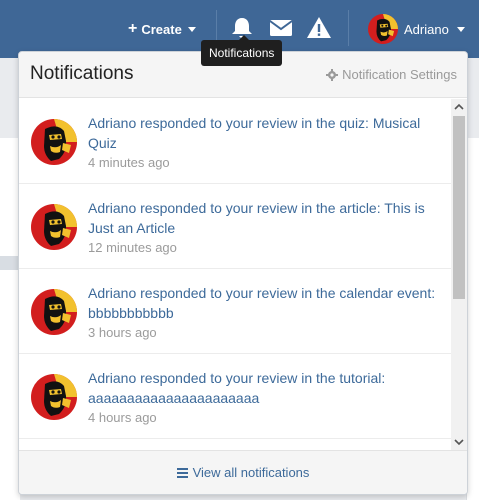 This screenshot has width=479, height=500. I want to click on navbar-divider, so click(348, 28).